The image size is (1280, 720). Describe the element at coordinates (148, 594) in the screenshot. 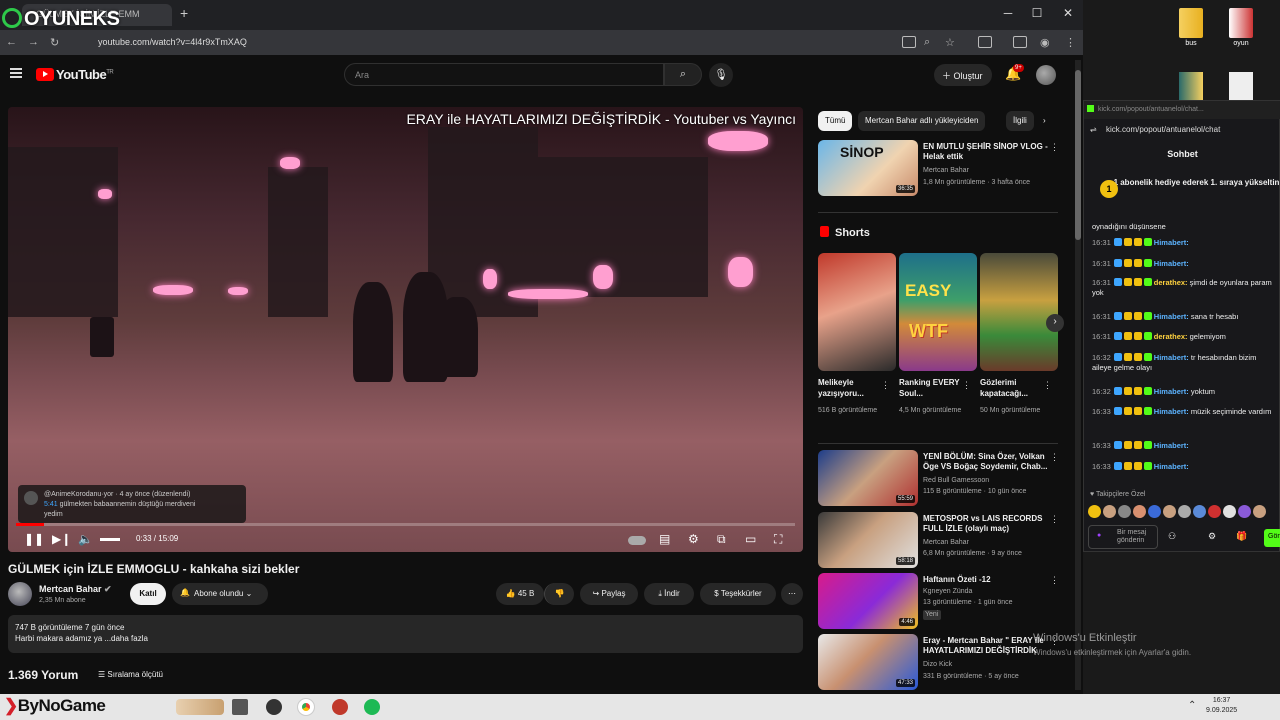

I see `join-button: Katıl` at that location.